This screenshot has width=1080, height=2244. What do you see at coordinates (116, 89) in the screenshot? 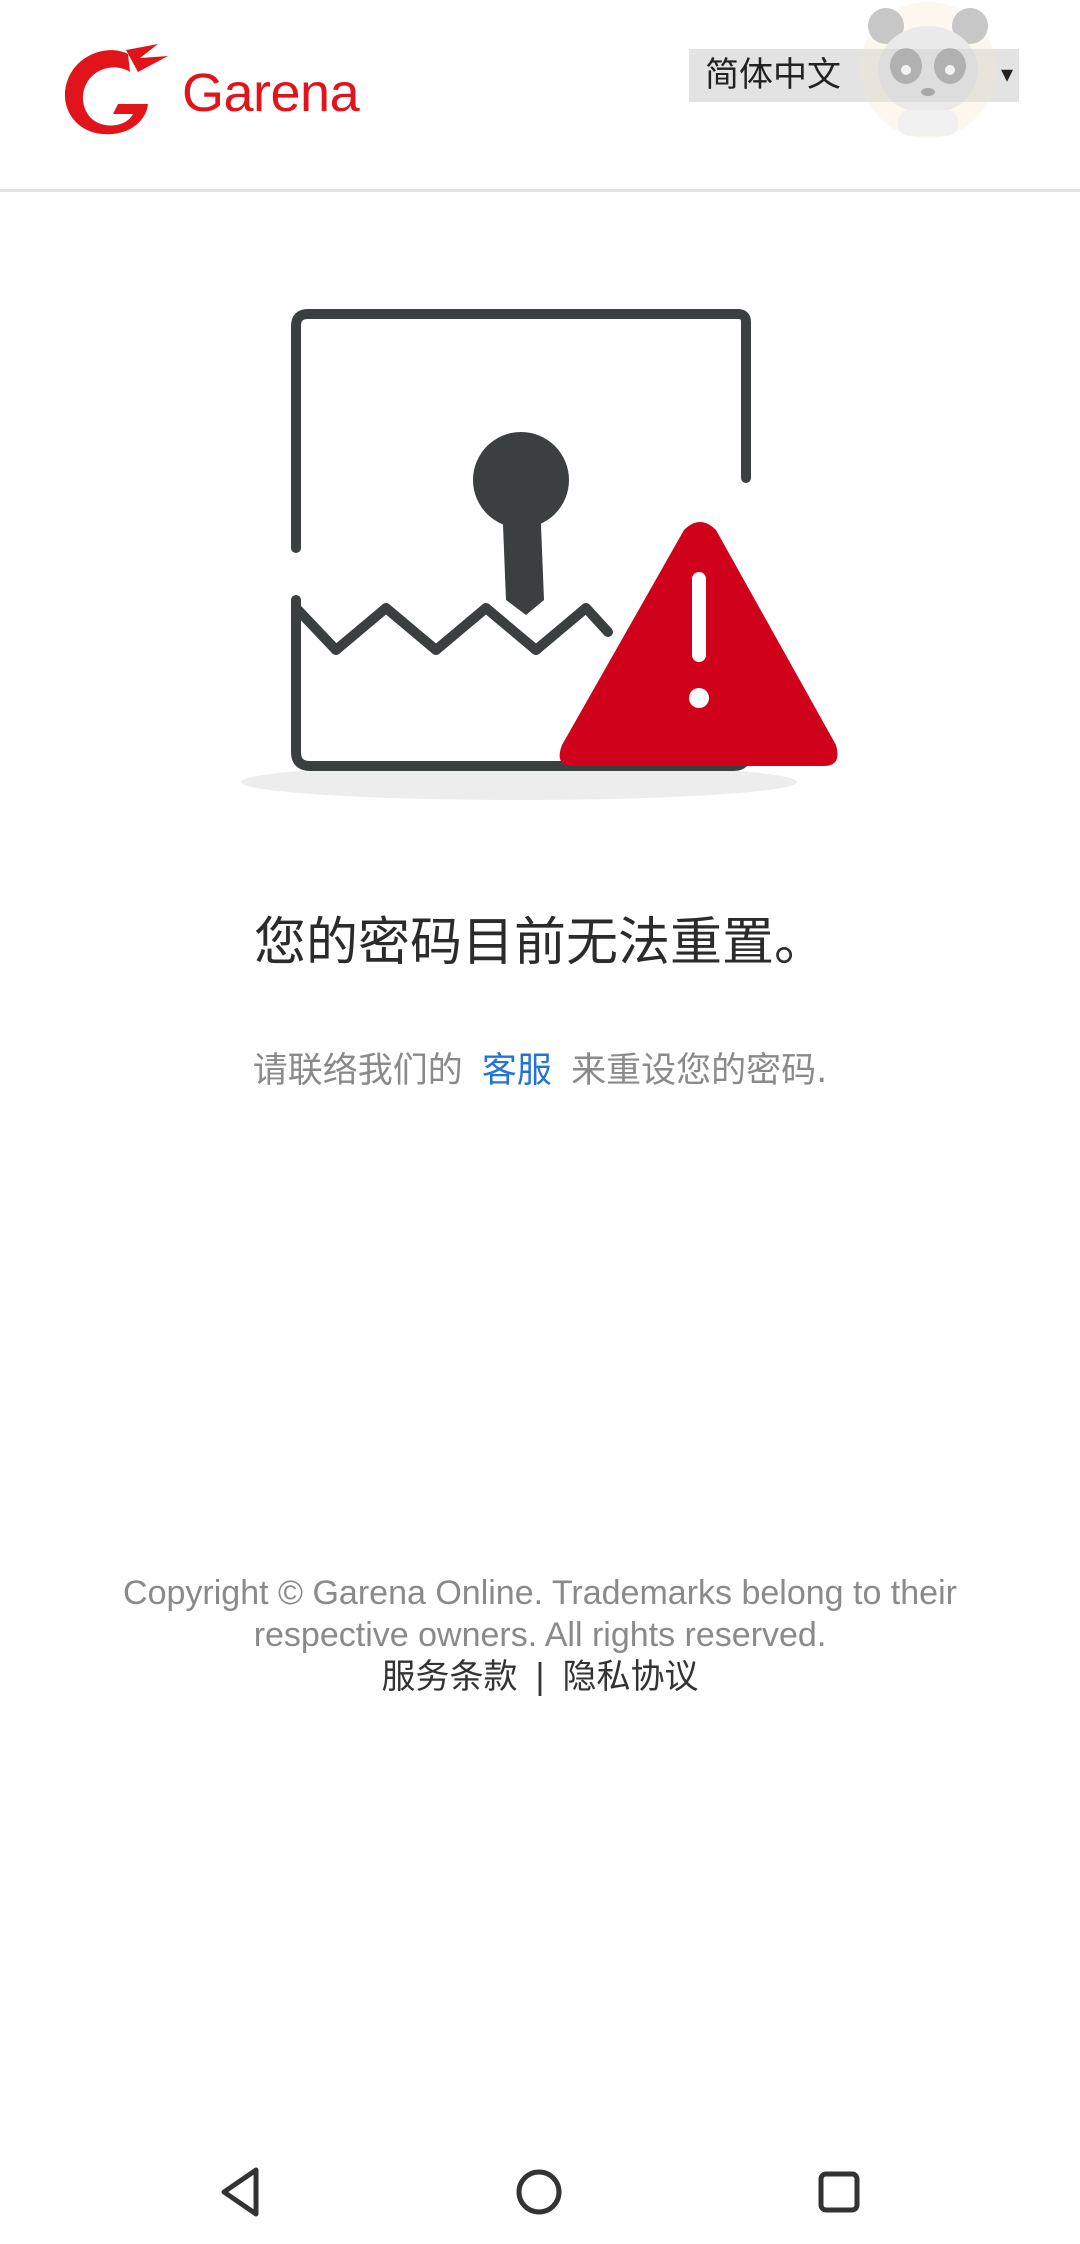
I see `garena-logo-icon` at bounding box center [116, 89].